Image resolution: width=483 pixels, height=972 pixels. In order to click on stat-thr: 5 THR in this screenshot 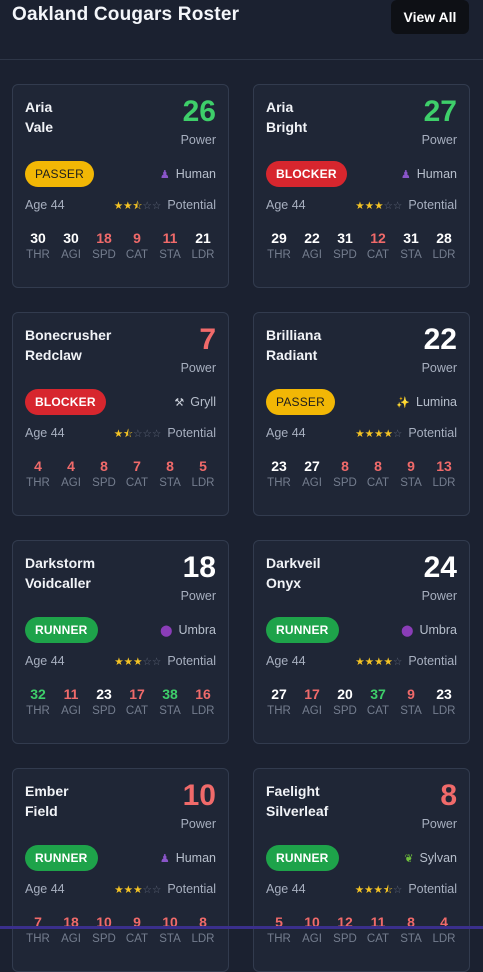, I will do `click(279, 930)`.